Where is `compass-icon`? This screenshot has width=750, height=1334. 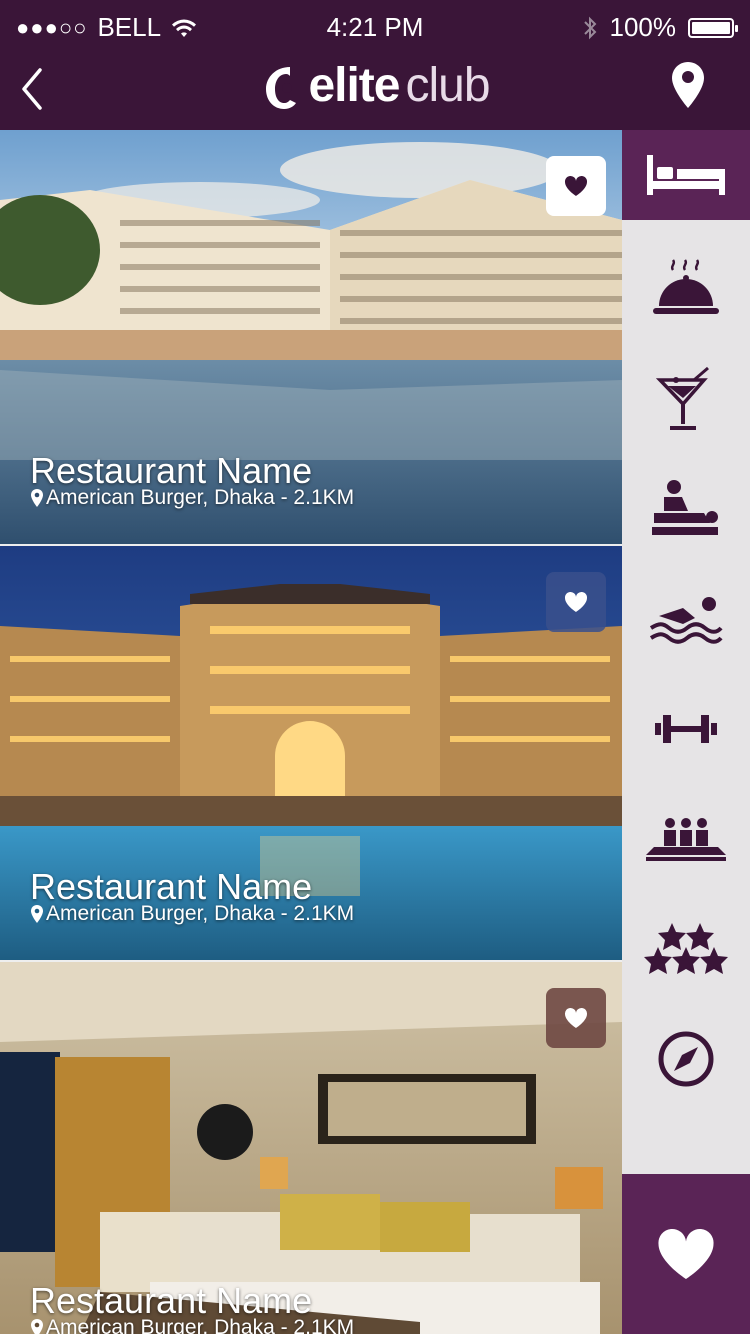
compass-icon is located at coordinates (686, 1059).